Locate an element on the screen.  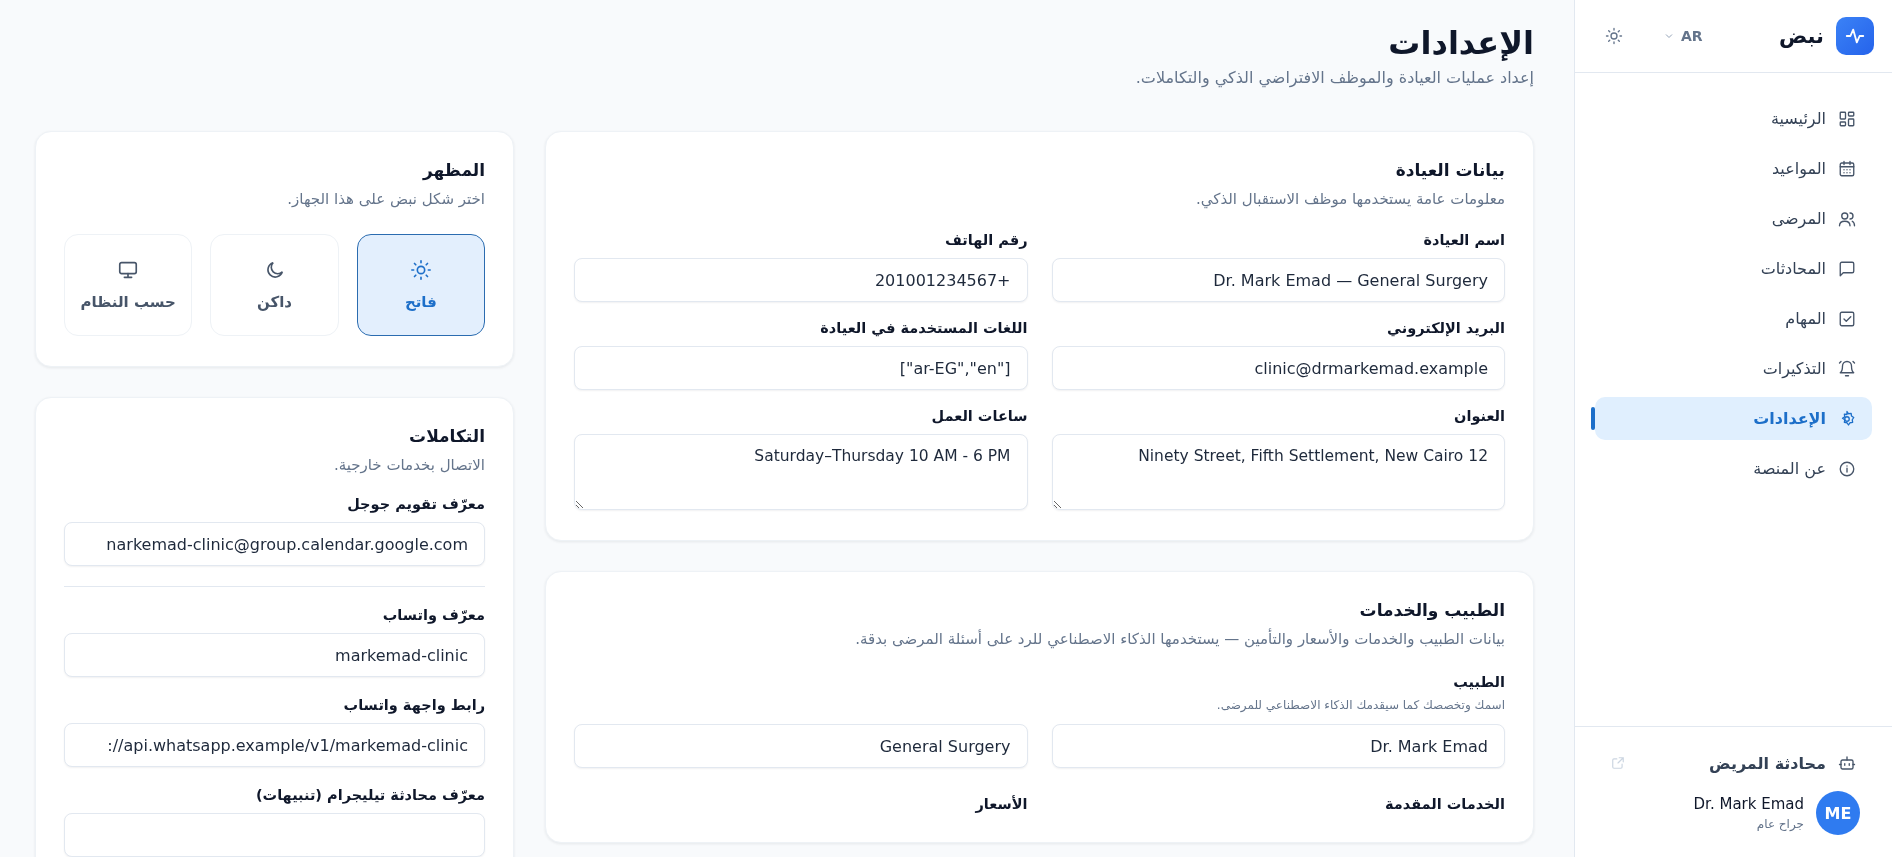
robot-icon is located at coordinates (1847, 763).